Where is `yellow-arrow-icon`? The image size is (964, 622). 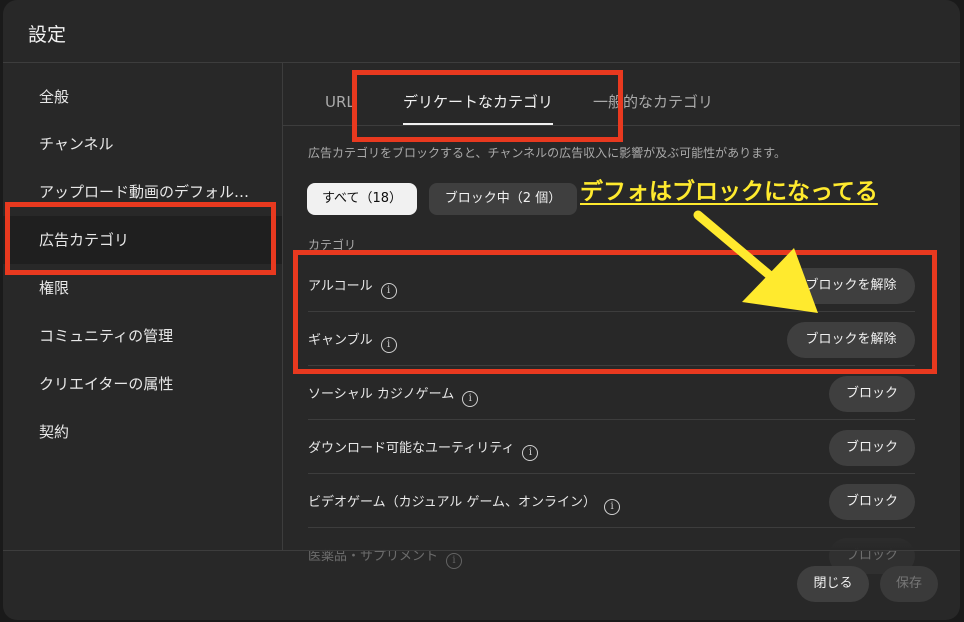 yellow-arrow-icon is located at coordinates (755, 261).